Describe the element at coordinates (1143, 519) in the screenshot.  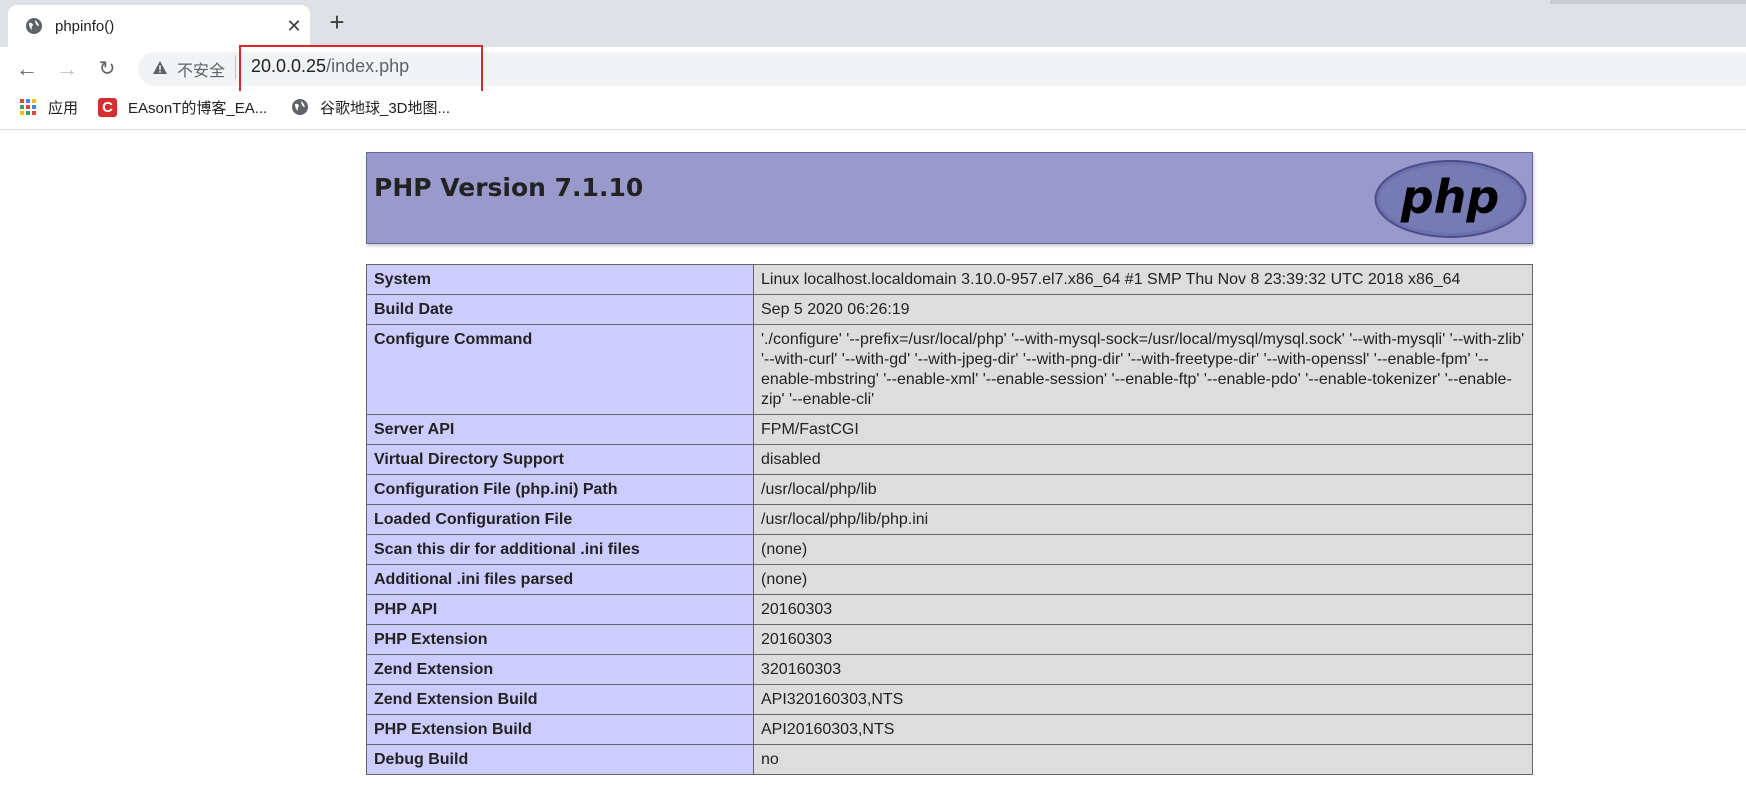
I see `row-value: /usr/local/php/lib/php.ini` at that location.